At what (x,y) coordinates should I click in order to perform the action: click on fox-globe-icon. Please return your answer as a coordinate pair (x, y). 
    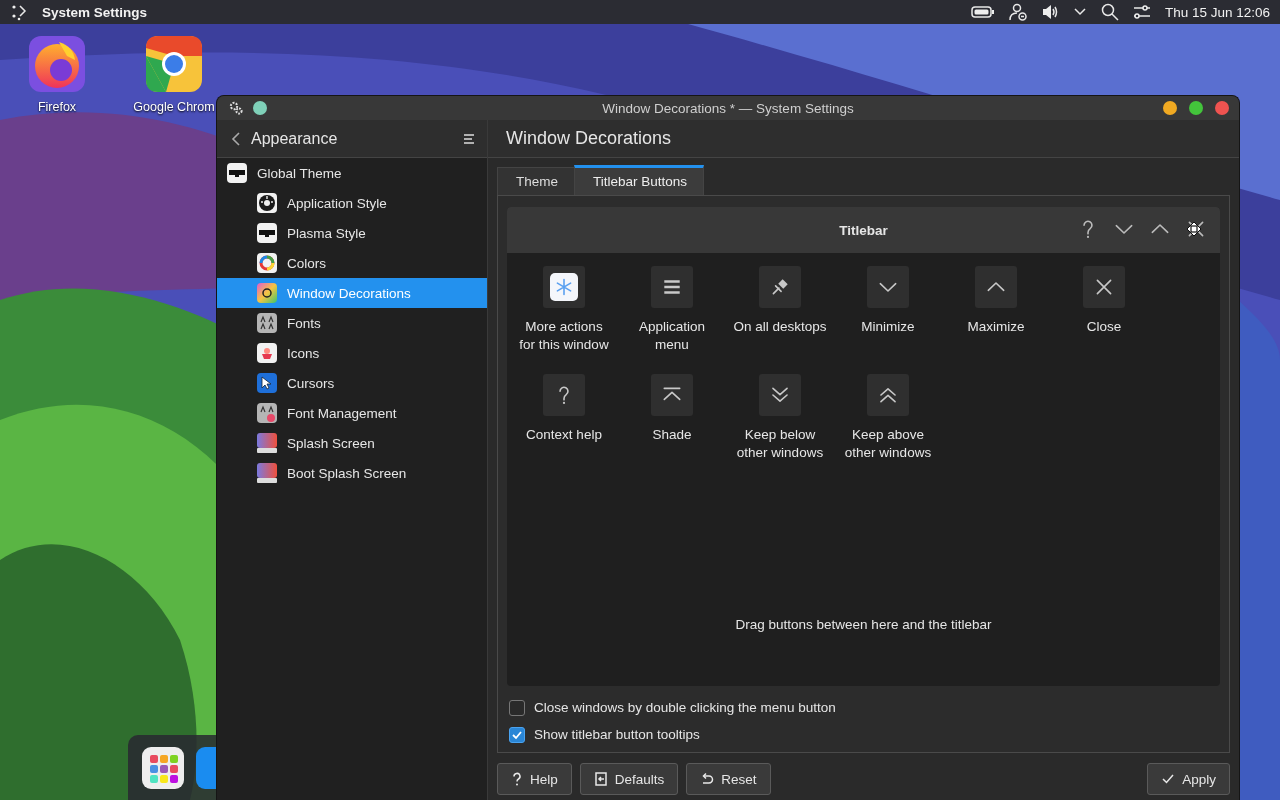
    Looking at the image, I should click on (57, 64).